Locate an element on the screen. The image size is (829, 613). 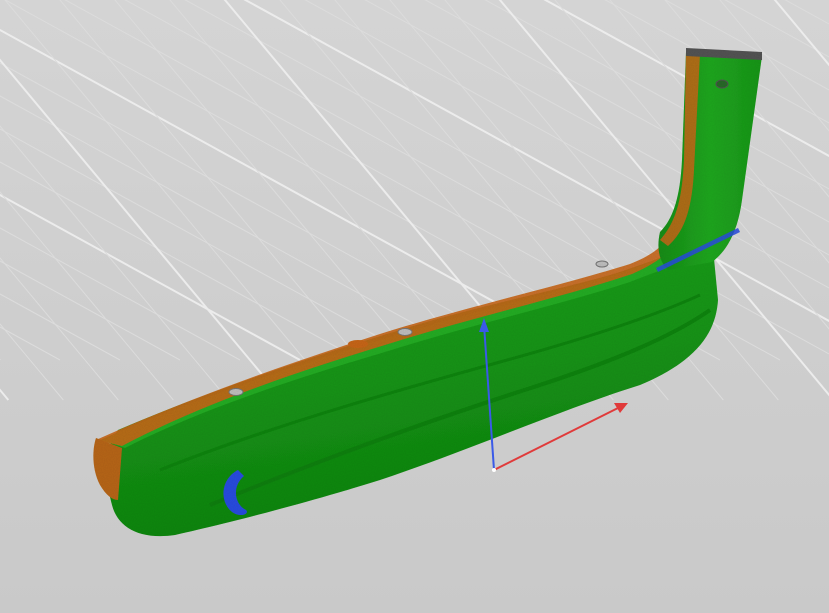
axes-origin is located at coordinates (494, 470).